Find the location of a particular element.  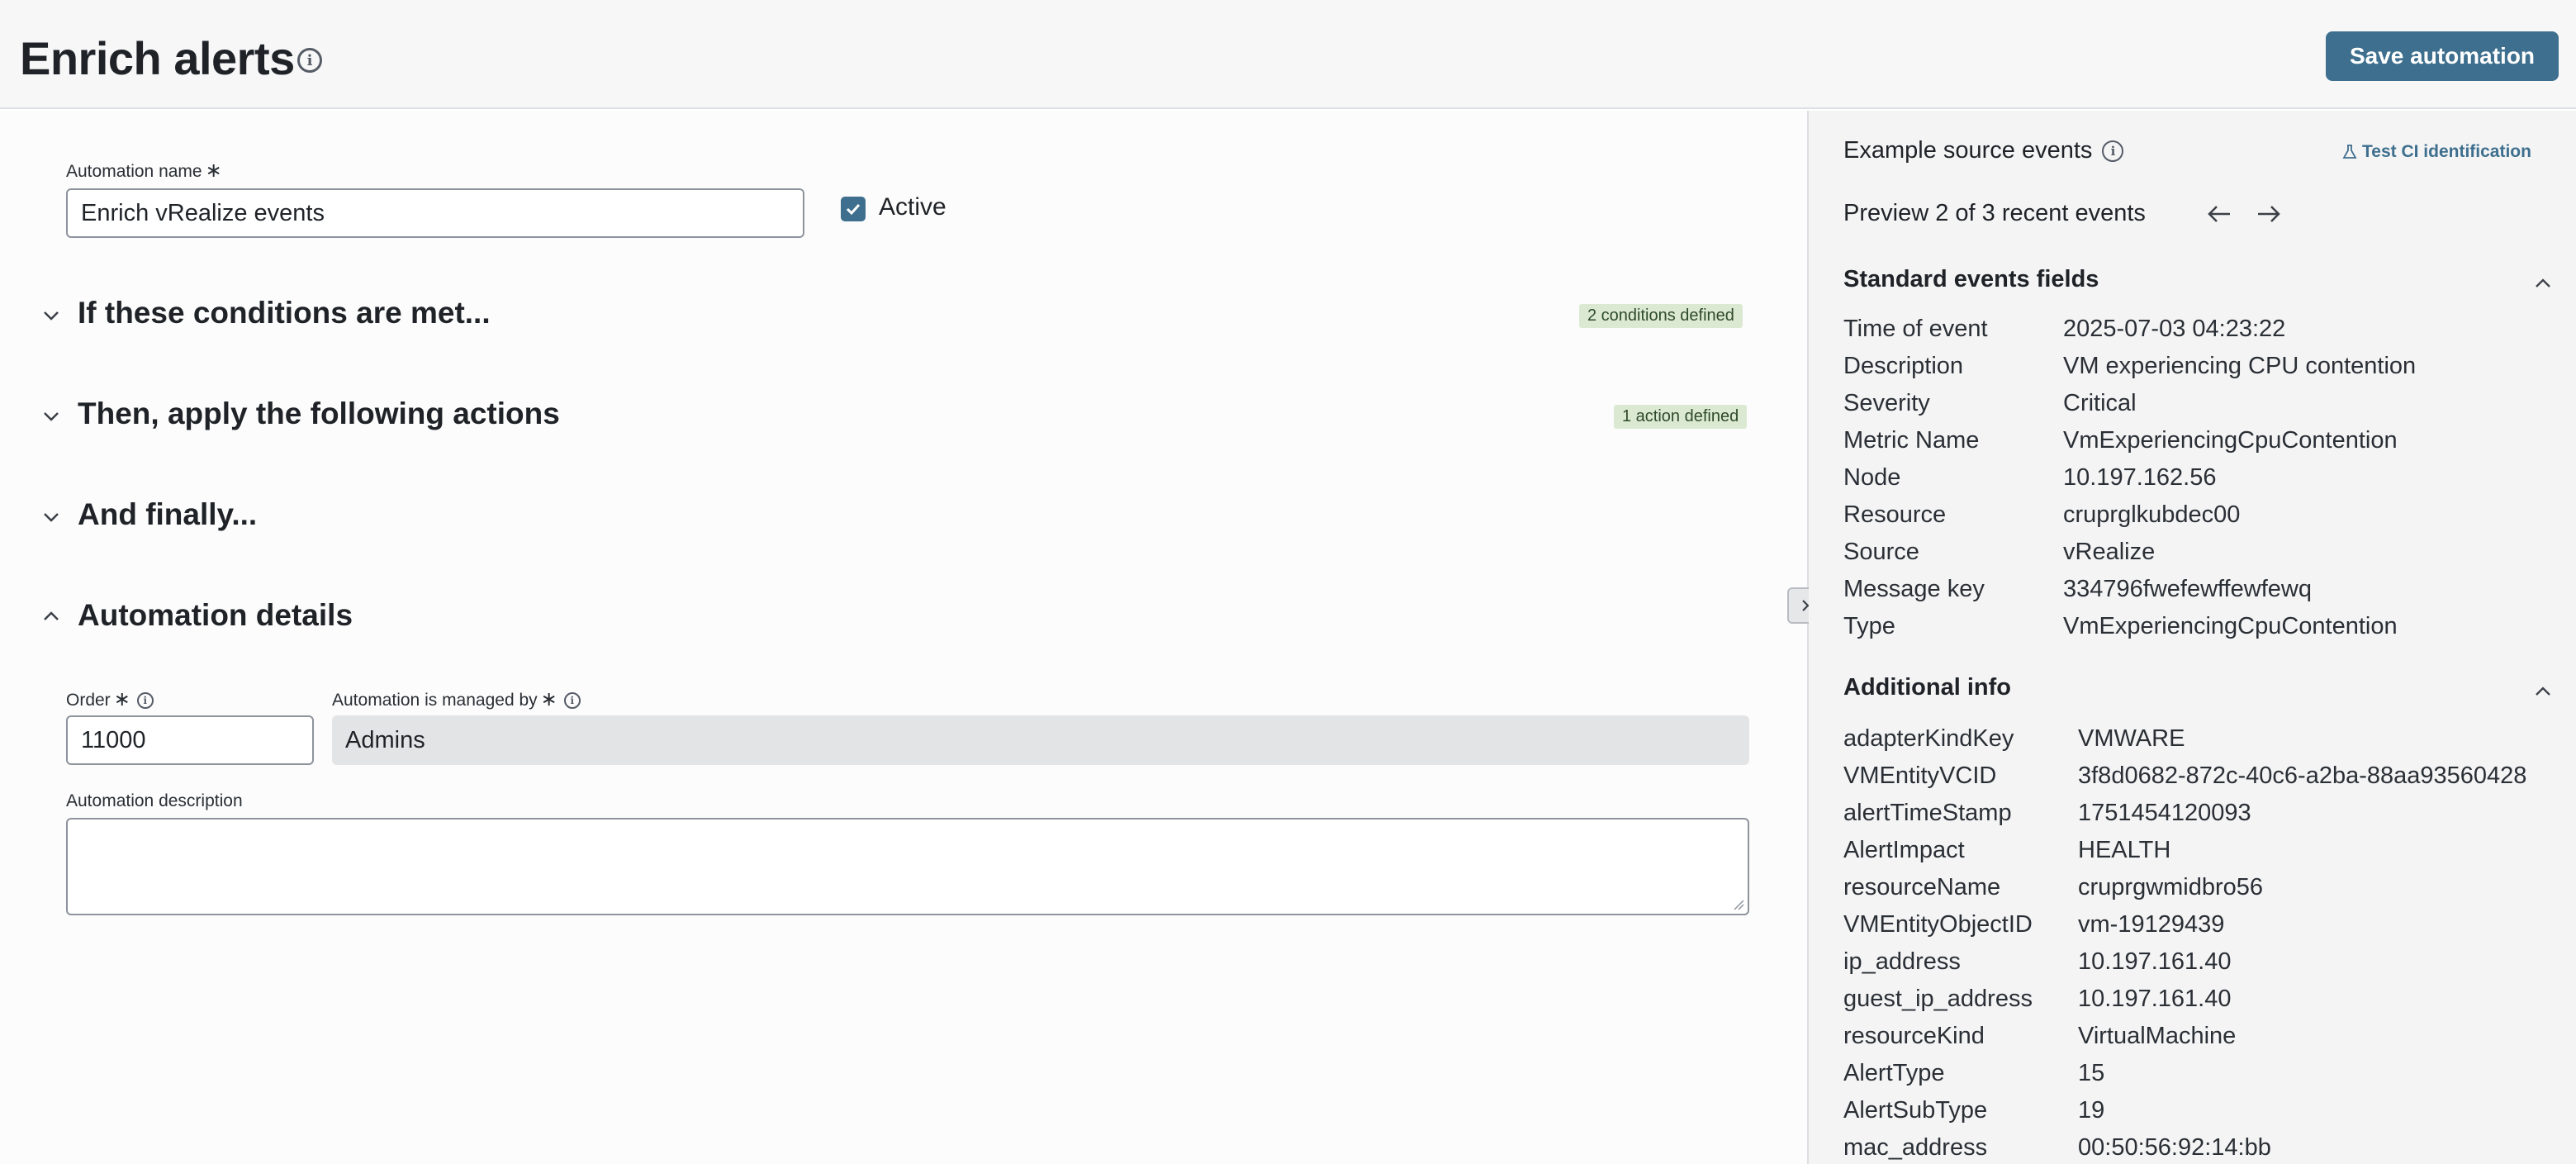

preview-counter: Preview 2 of 3 recent events is located at coordinates (1994, 213).